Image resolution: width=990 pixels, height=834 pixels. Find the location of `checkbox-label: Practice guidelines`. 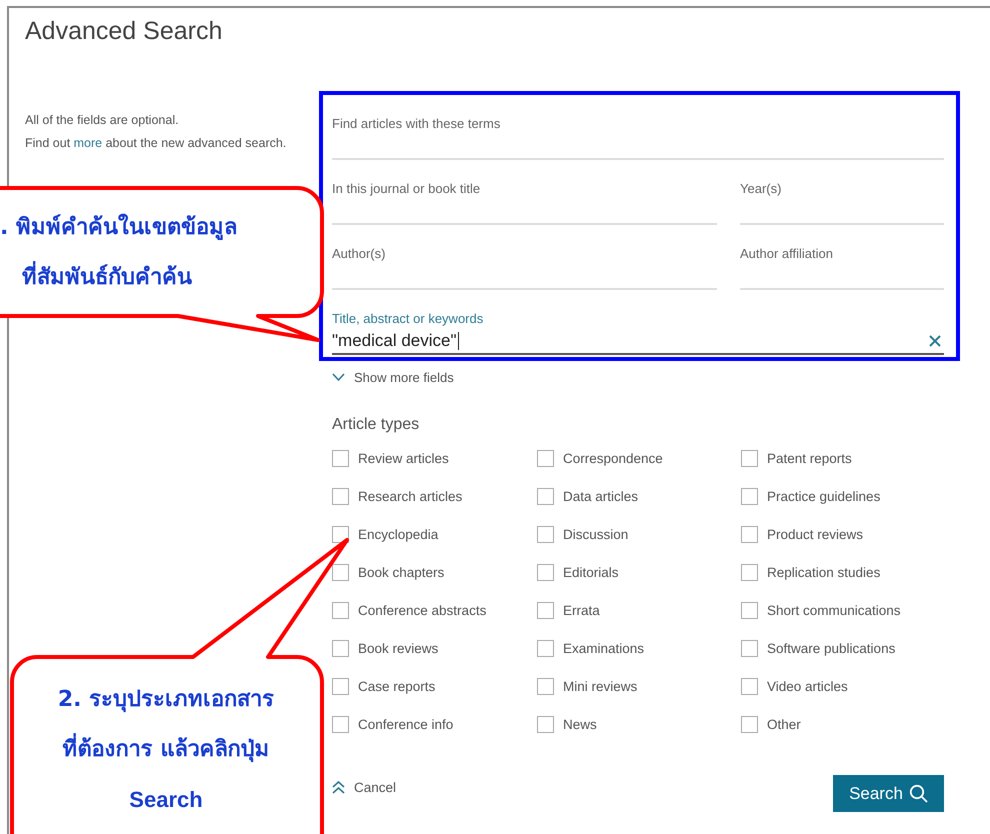

checkbox-label: Practice guidelines is located at coordinates (823, 496).